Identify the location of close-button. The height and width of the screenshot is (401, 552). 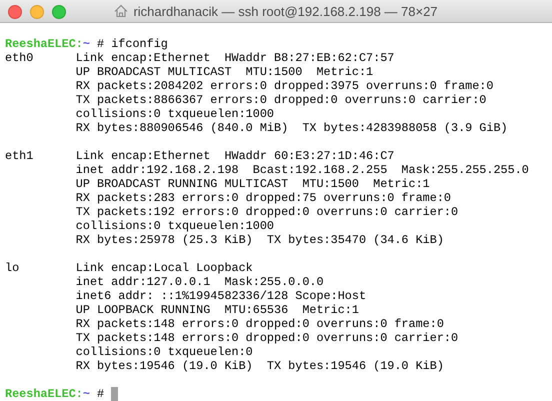
(15, 12).